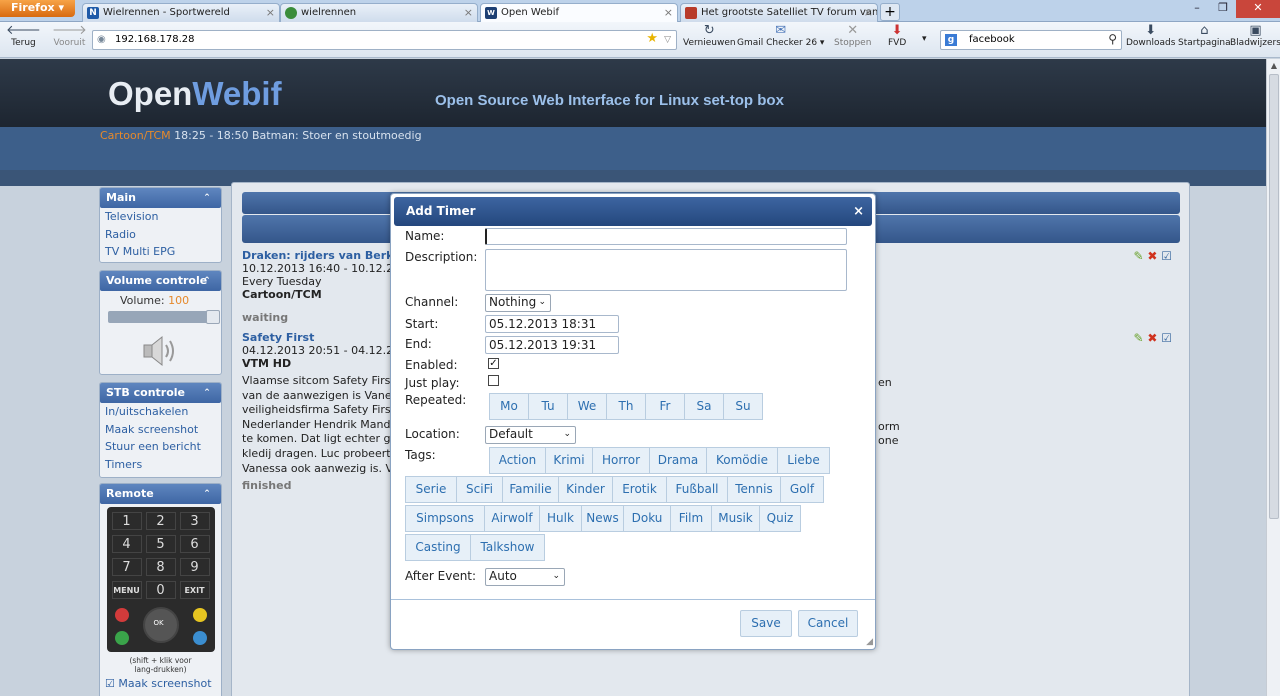 The width and height of the screenshot is (1280, 696). Describe the element at coordinates (160, 590) in the screenshot. I see `remote-key-0: 0` at that location.